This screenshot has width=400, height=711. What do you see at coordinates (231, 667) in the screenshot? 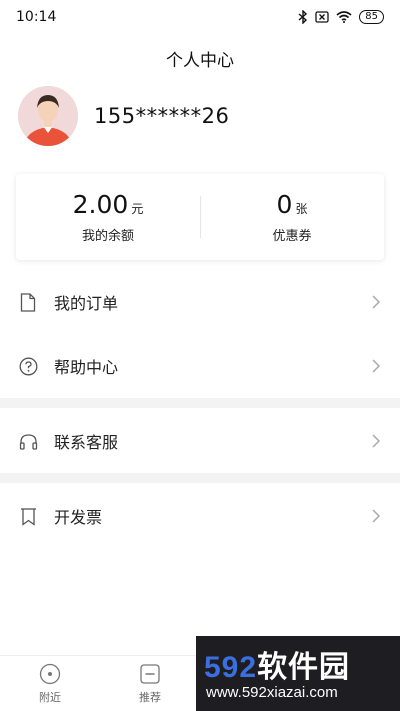
I see `watermark-number: 592` at bounding box center [231, 667].